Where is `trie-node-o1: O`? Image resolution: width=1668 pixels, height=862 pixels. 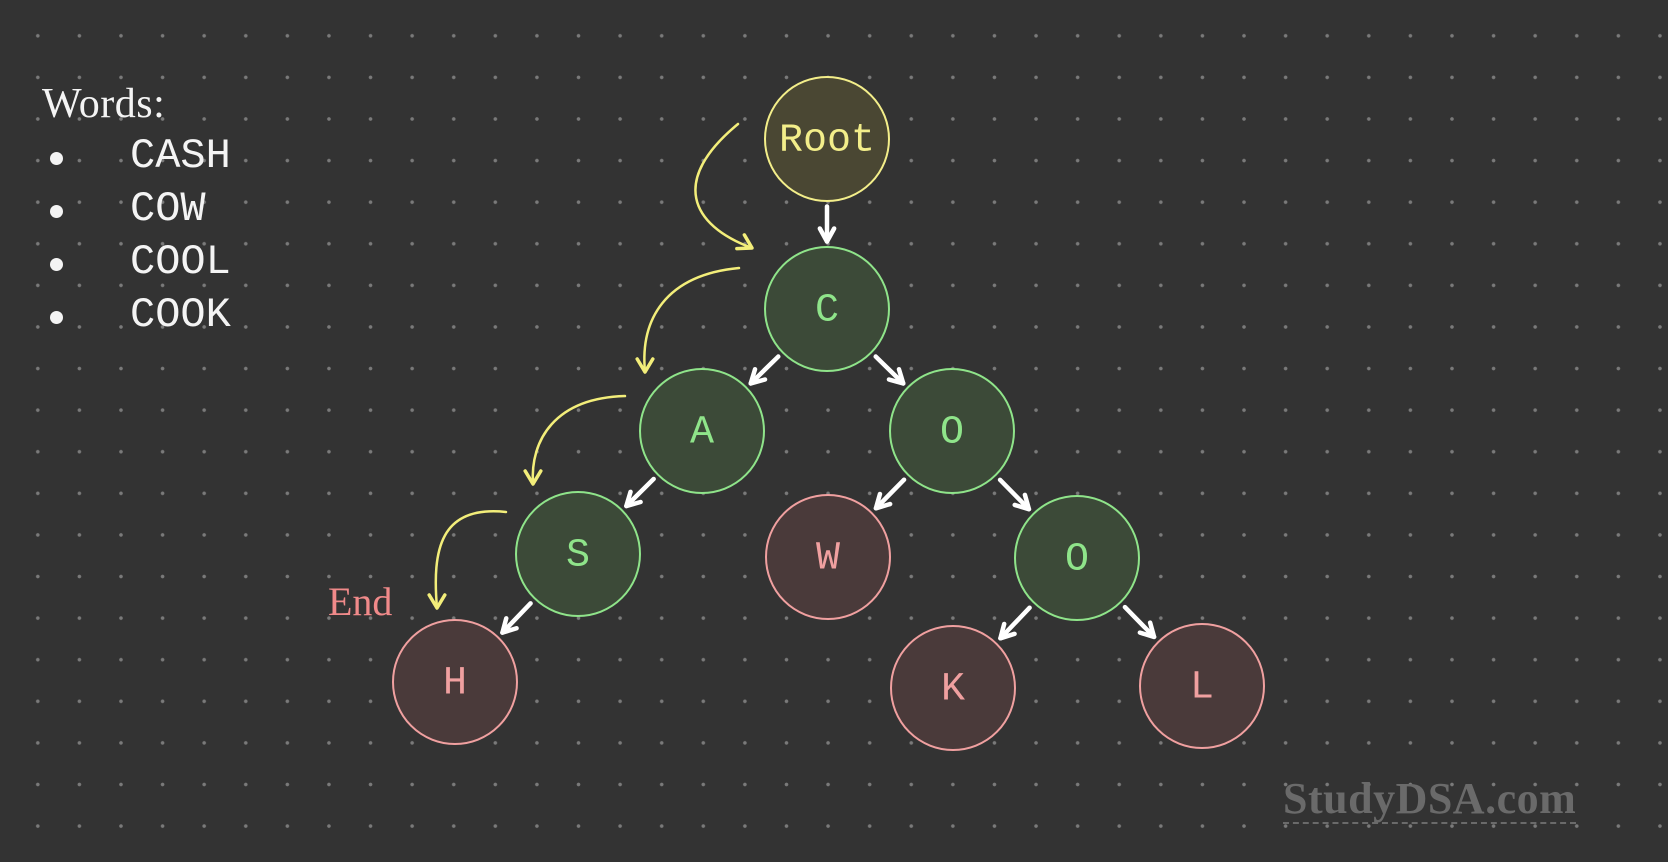
trie-node-o1: O is located at coordinates (952, 431).